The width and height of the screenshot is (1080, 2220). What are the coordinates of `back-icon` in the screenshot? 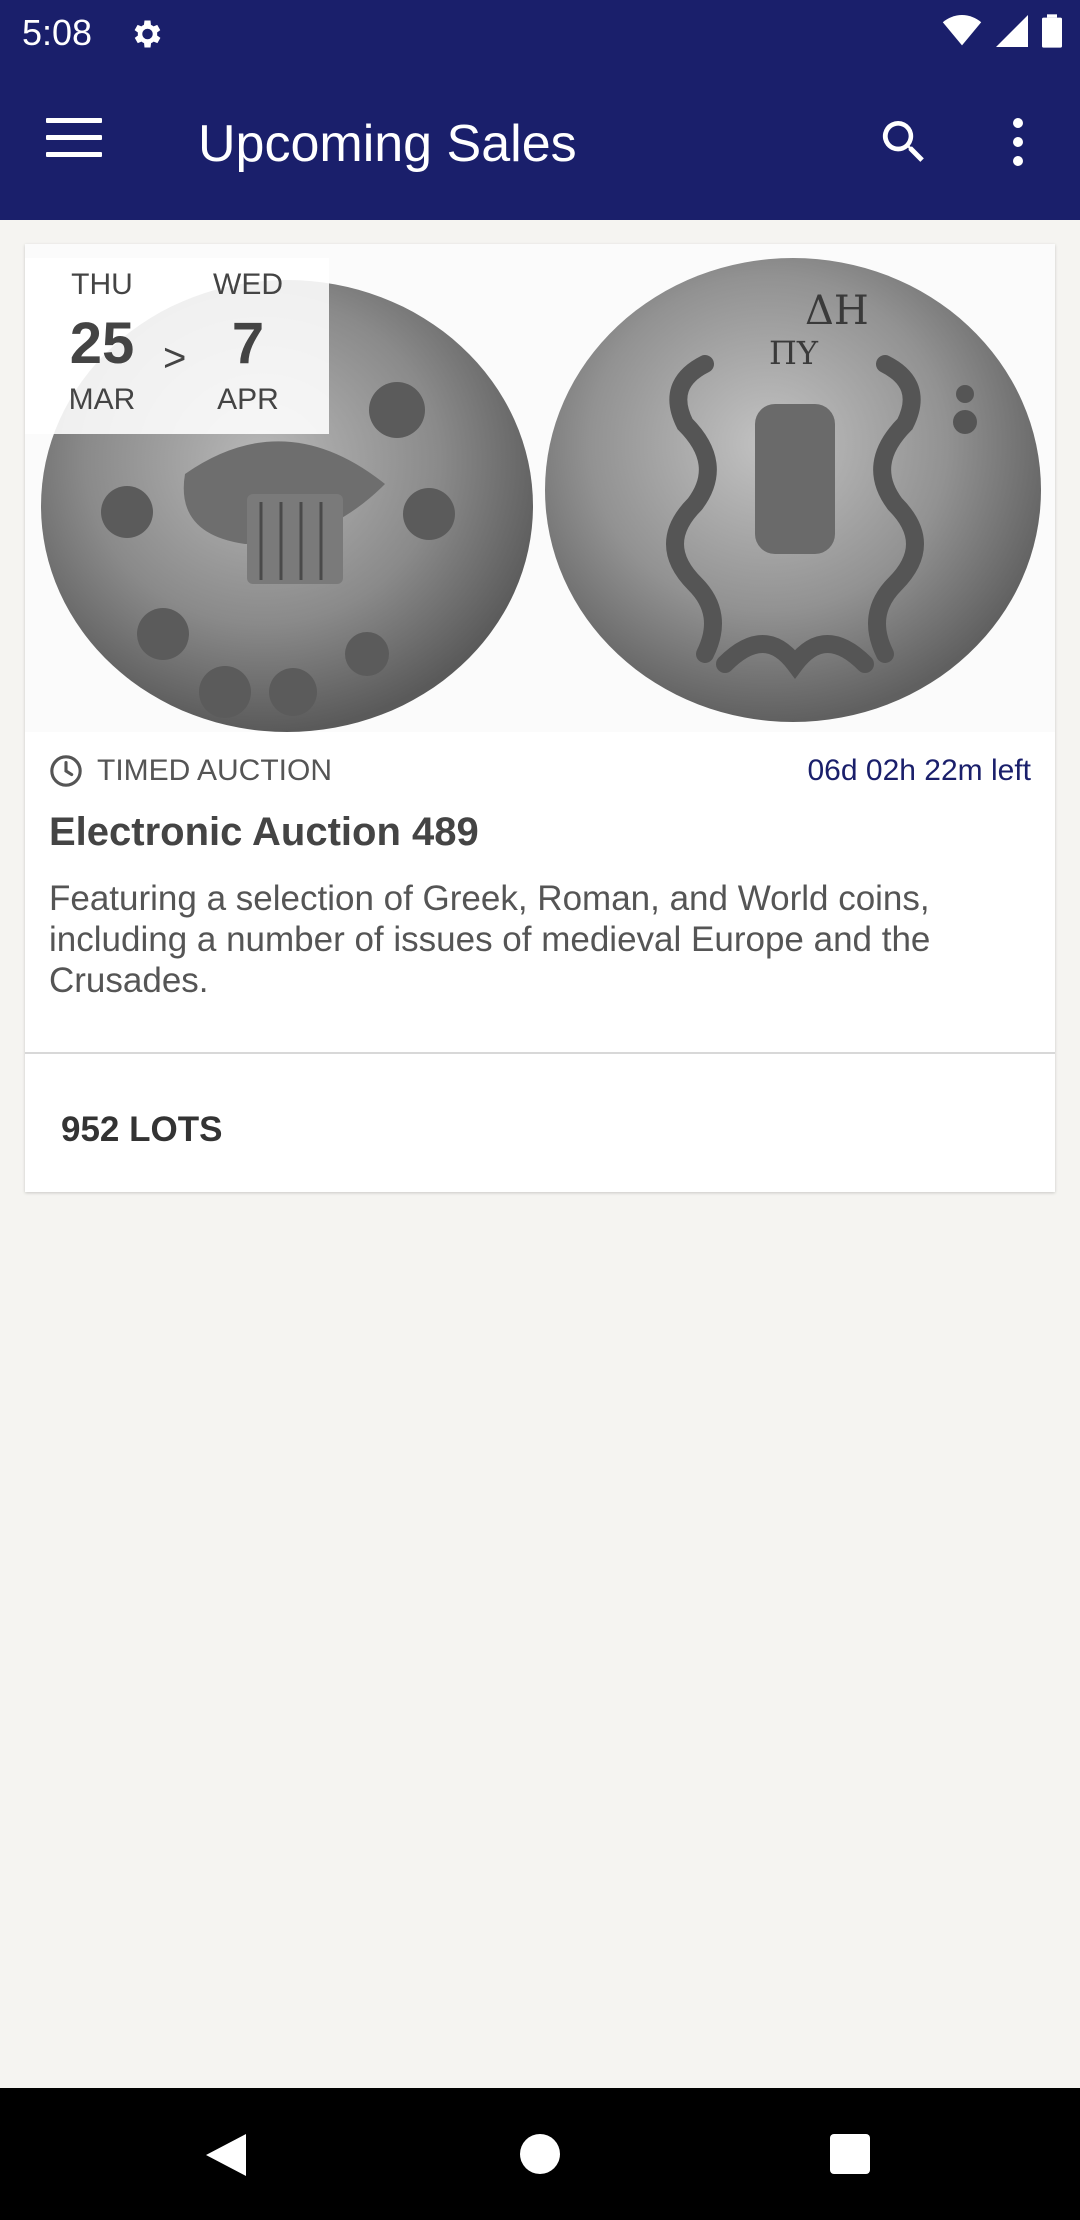 It's located at (226, 2155).